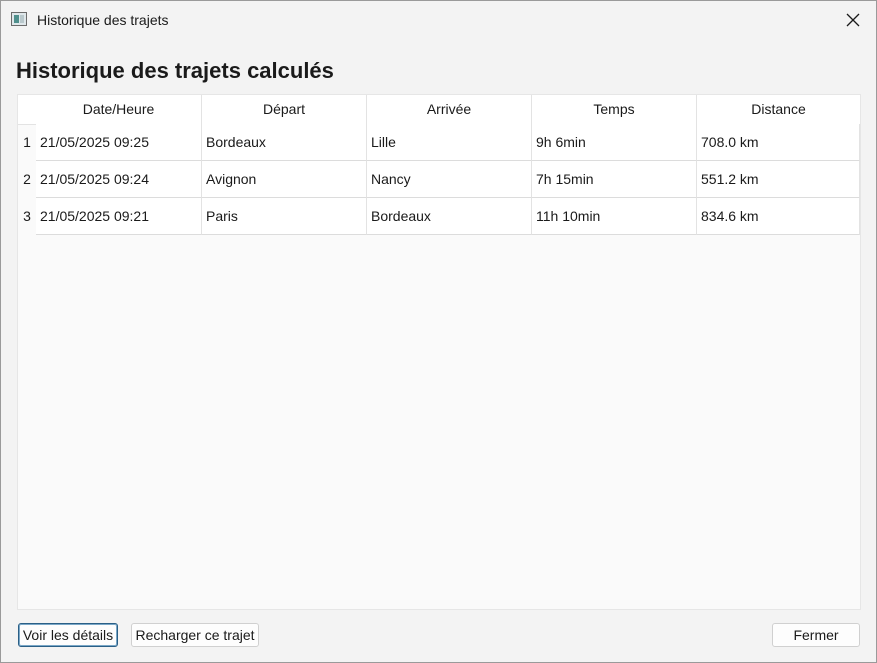 The image size is (877, 663). I want to click on column-header-arrivee: Arrivée, so click(449, 109).